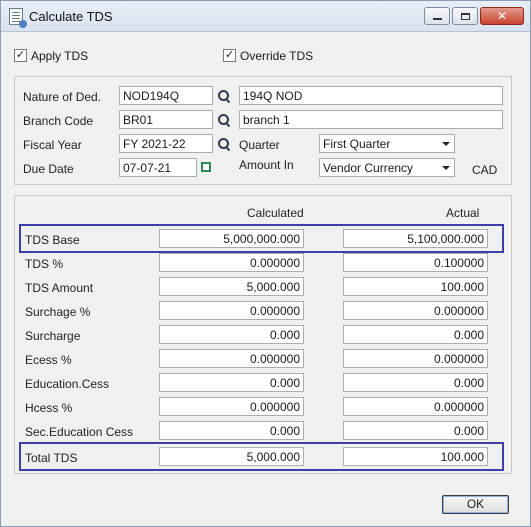  I want to click on nature-label: Nature of Ded., so click(62, 97).